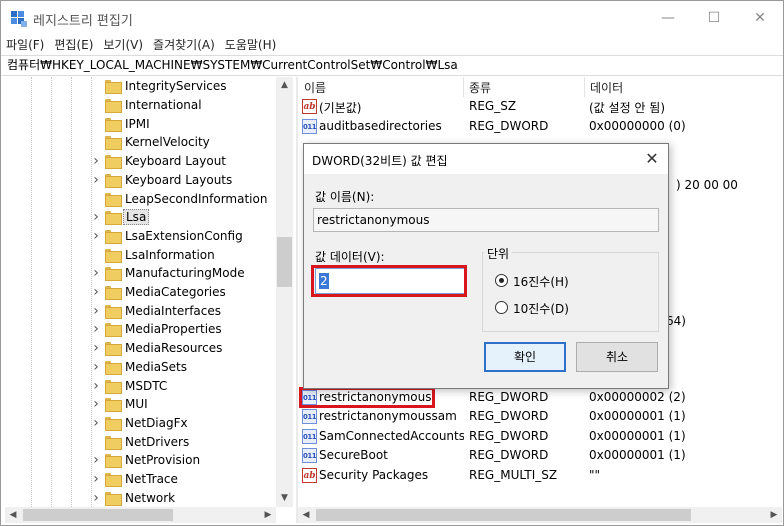 The image size is (784, 526). What do you see at coordinates (284, 292) in the screenshot?
I see `tree-vertical-scrollbar: ▲ ▼` at bounding box center [284, 292].